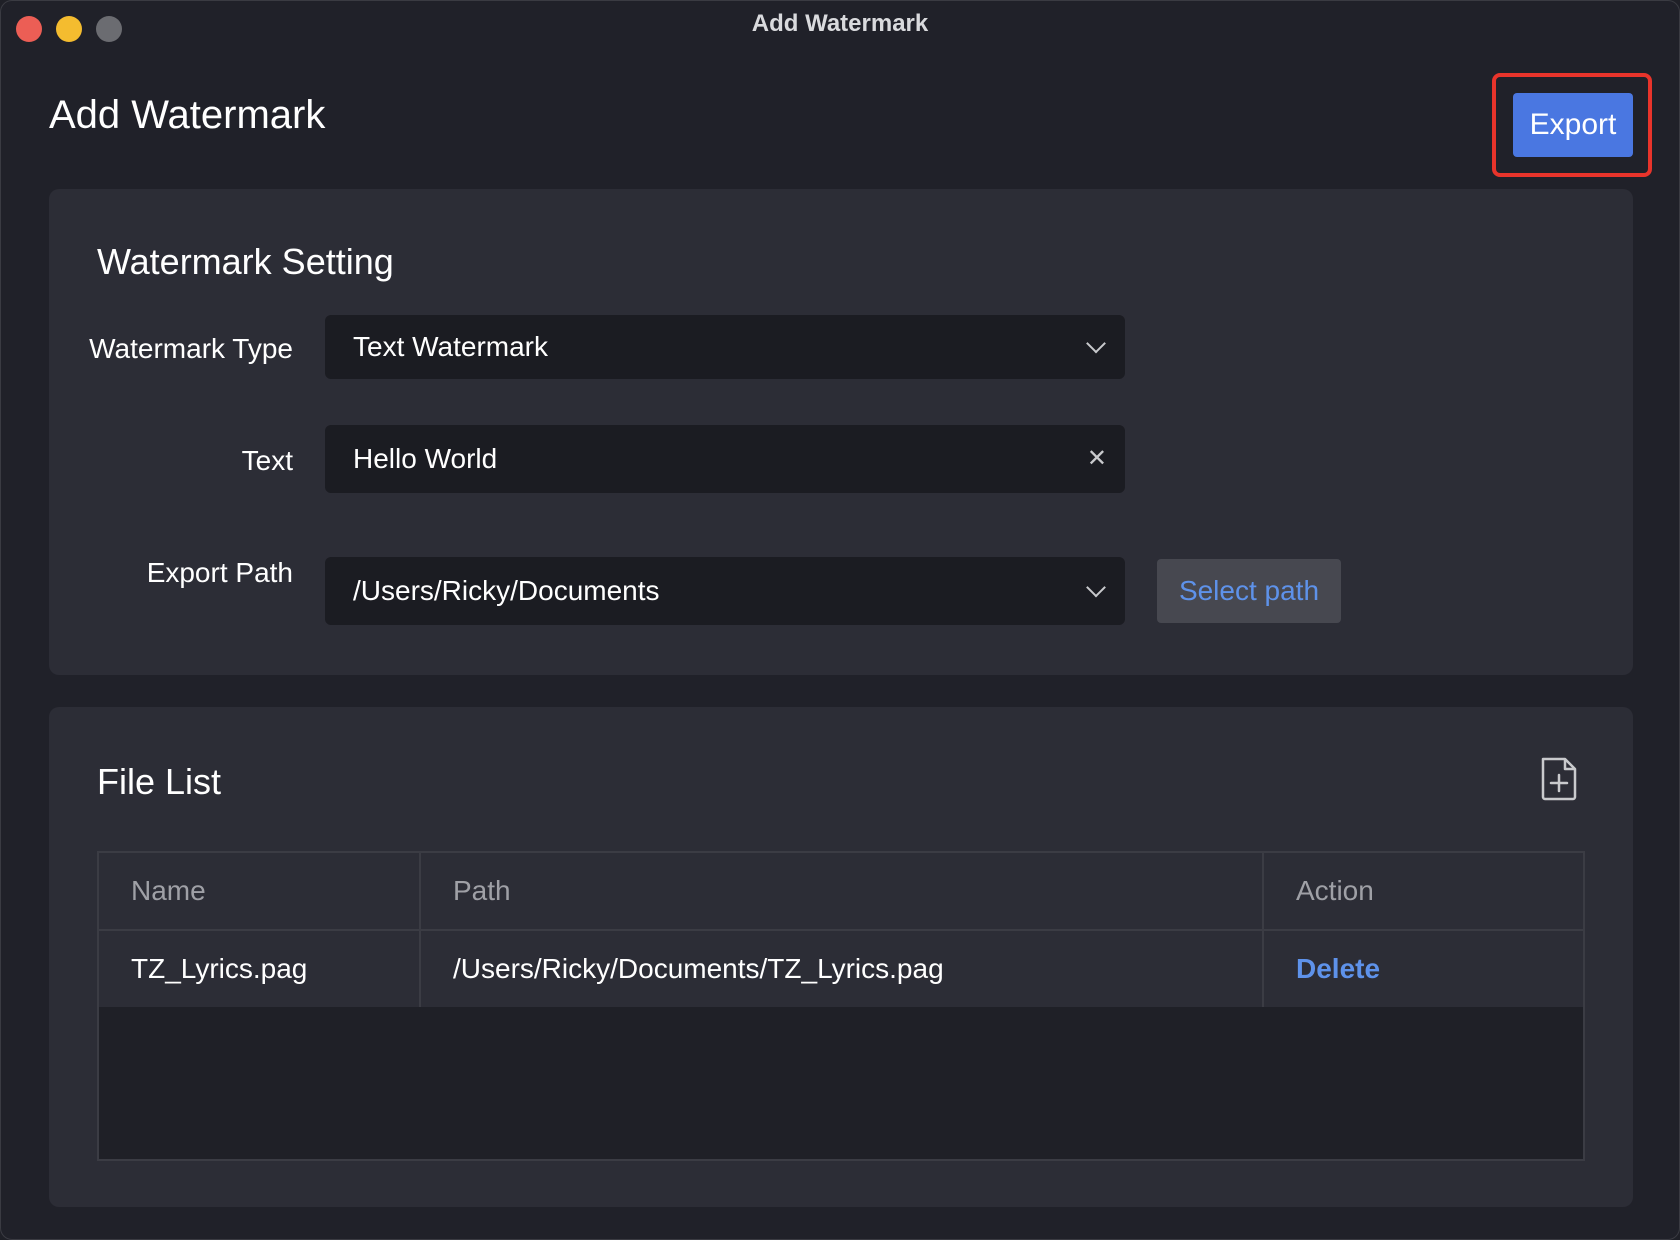 The image size is (1680, 1240). What do you see at coordinates (725, 591) in the screenshot?
I see `export-path-select: /Users/Ricky/Documents` at bounding box center [725, 591].